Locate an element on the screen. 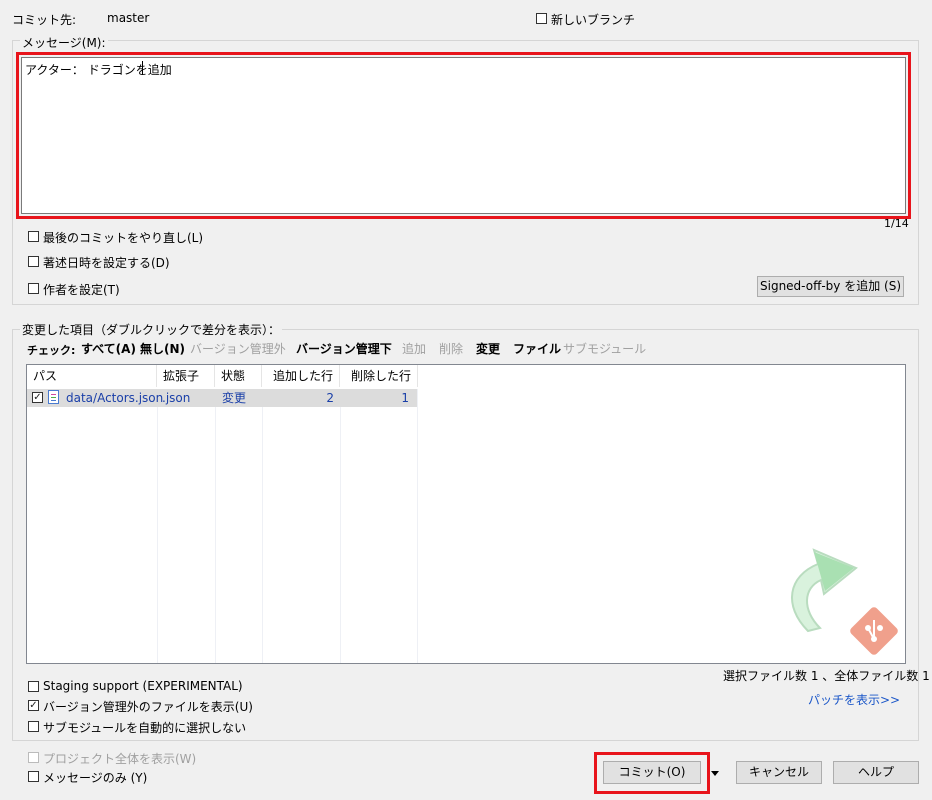 The image size is (932, 800). message-group-label: メッセージ(M): is located at coordinates (64, 42).